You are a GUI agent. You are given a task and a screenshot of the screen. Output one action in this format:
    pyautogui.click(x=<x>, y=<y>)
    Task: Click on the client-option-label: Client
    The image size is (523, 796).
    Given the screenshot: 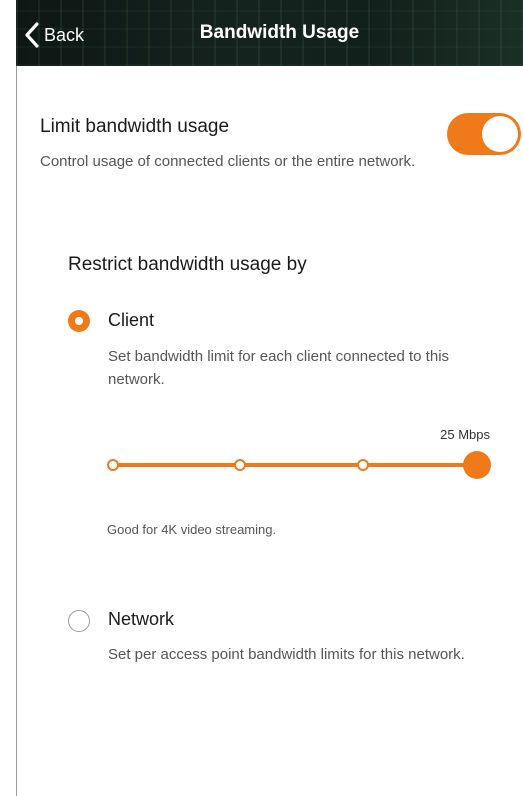 What is the action you would take?
    pyautogui.click(x=131, y=320)
    